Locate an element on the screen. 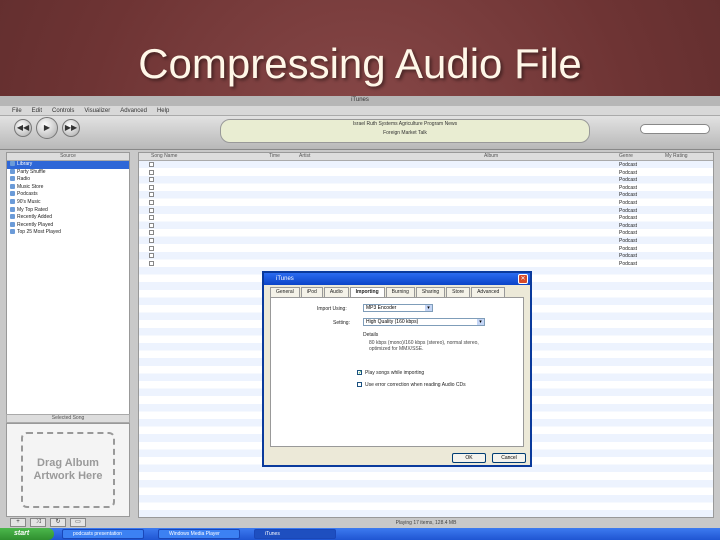  task-media-player: Windows Media Player is located at coordinates (199, 534).